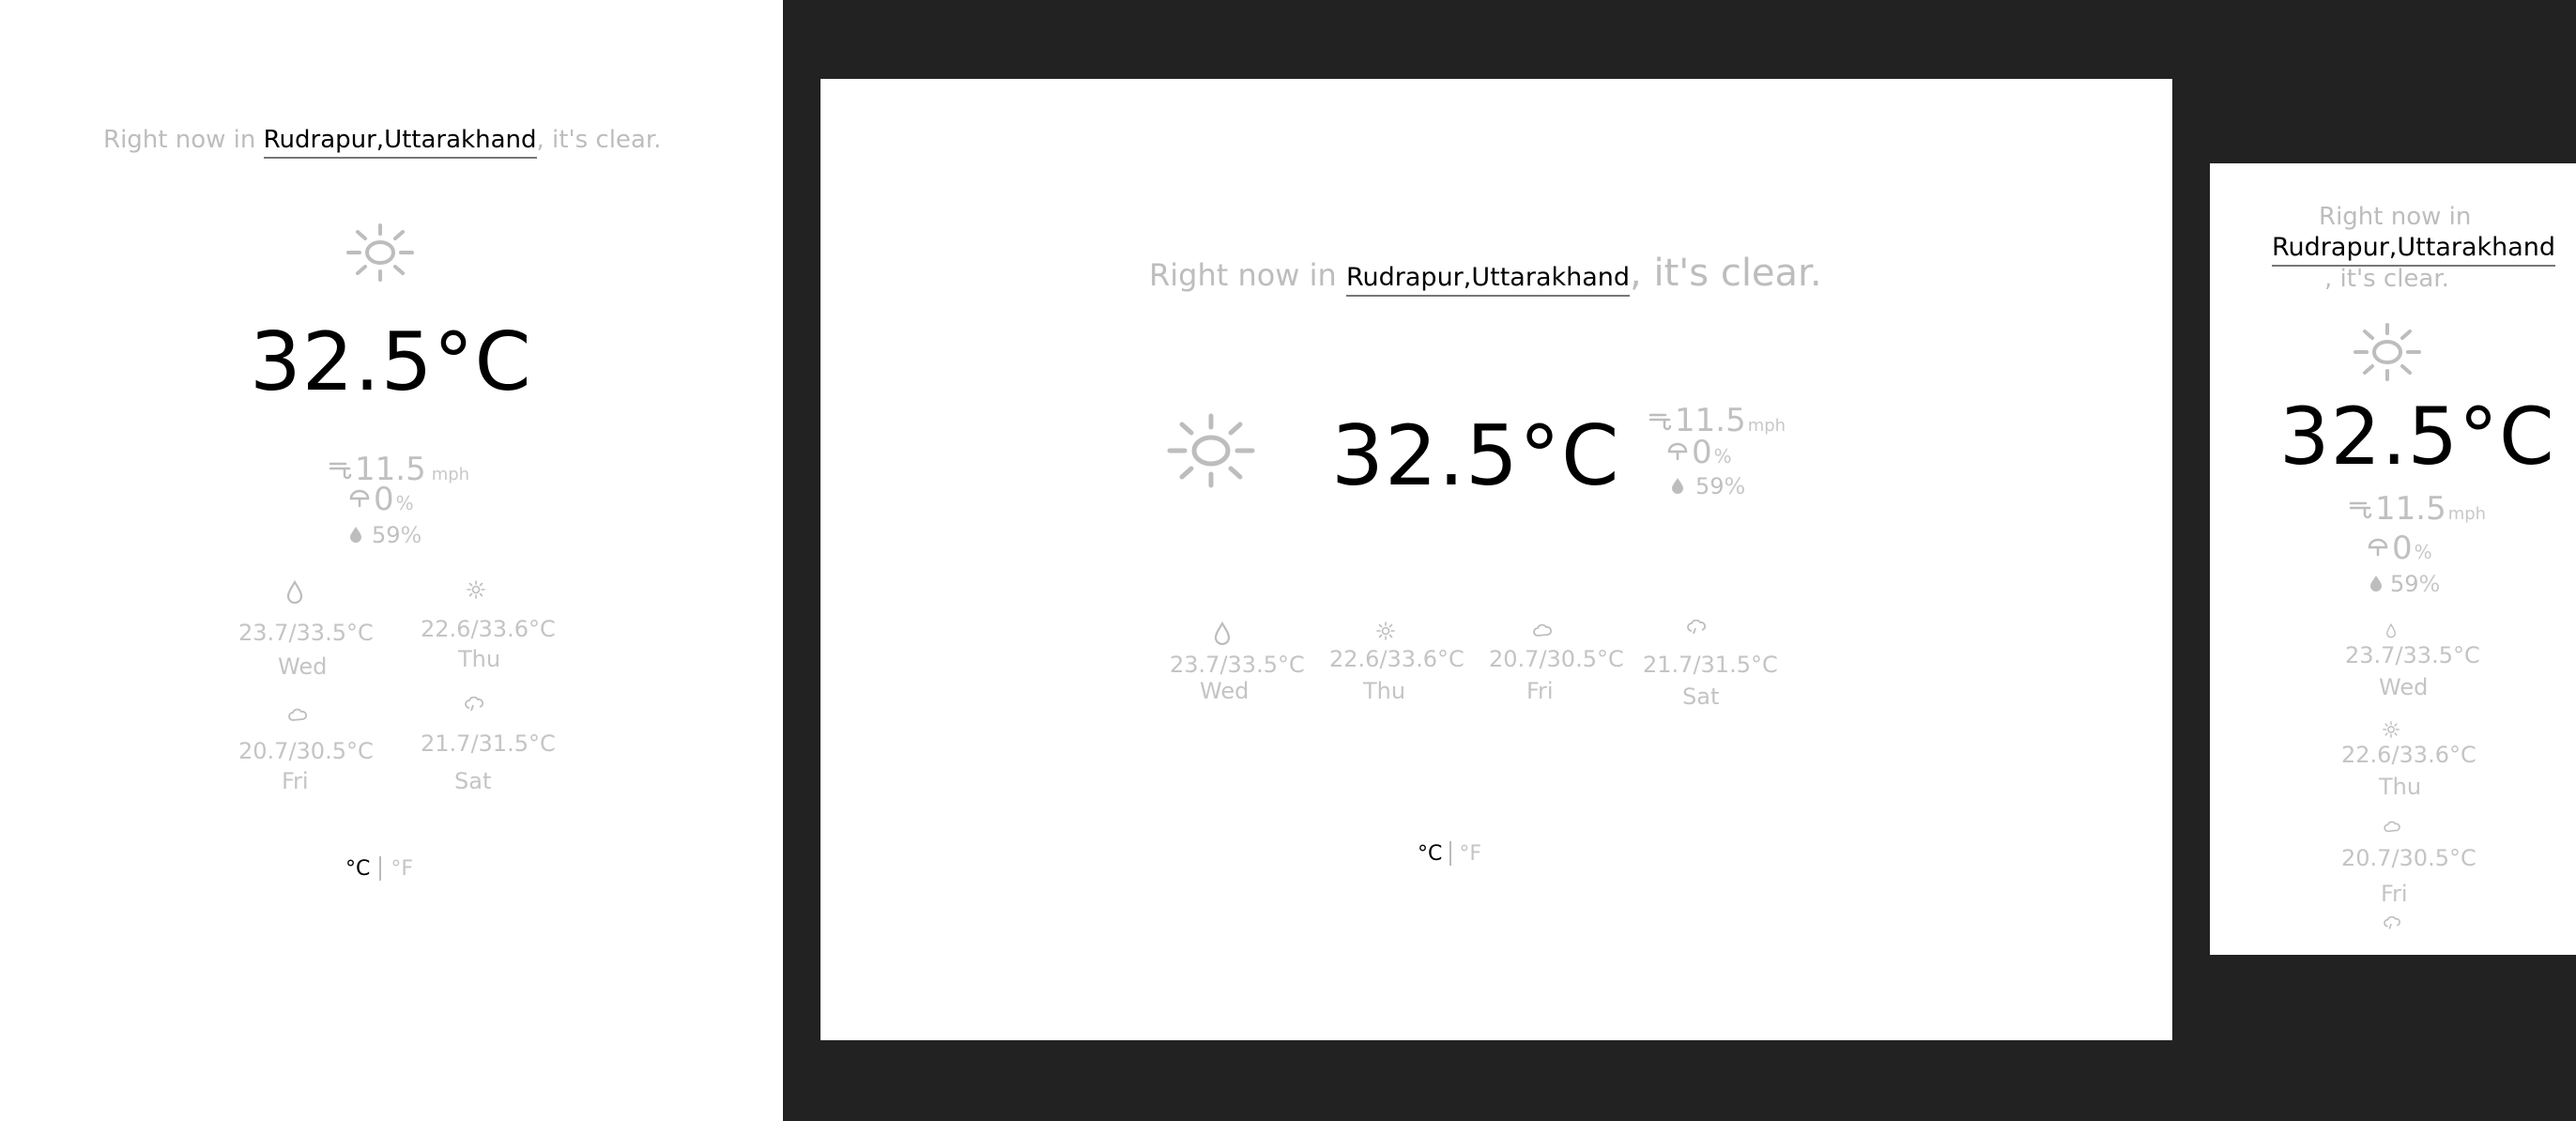 The width and height of the screenshot is (2576, 1121). Describe the element at coordinates (2410, 509) in the screenshot. I see `wind-value: 11.5` at that location.